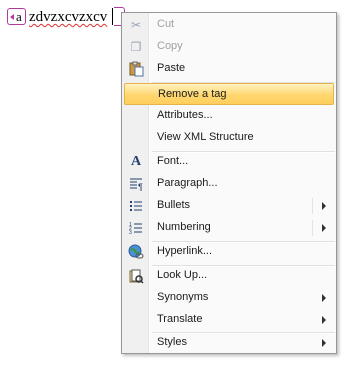  I want to click on menu-item-label: Bullets, so click(174, 205).